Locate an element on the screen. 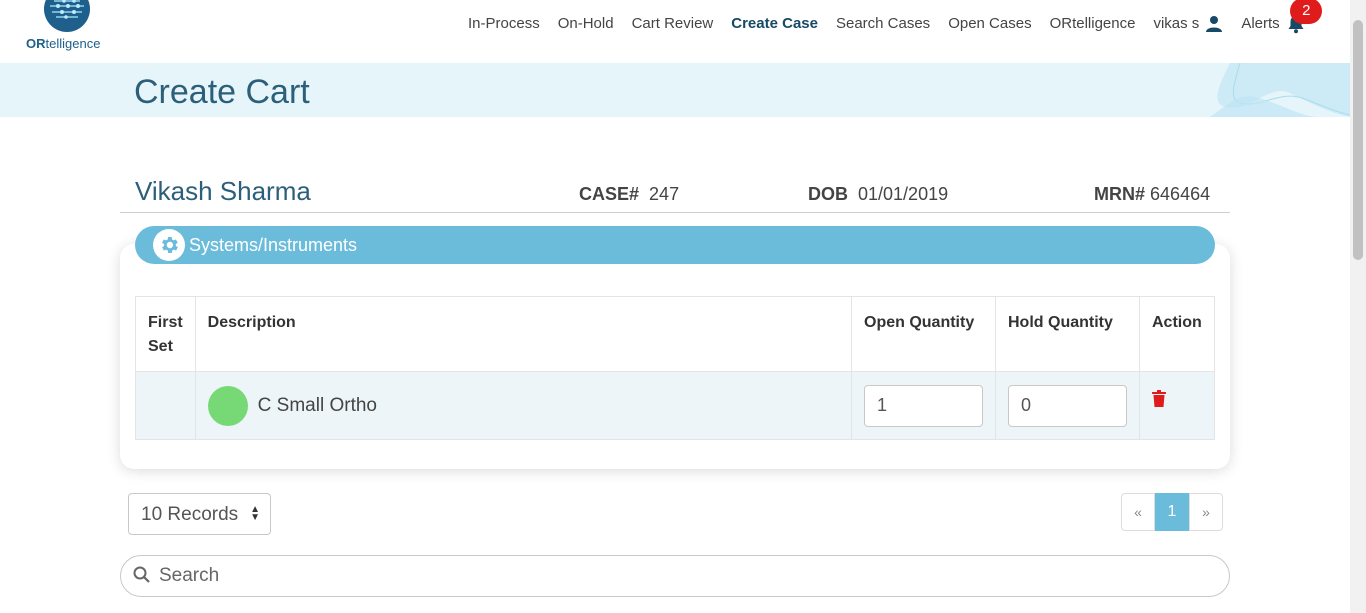  page-scrollbar is located at coordinates (1358, 306).